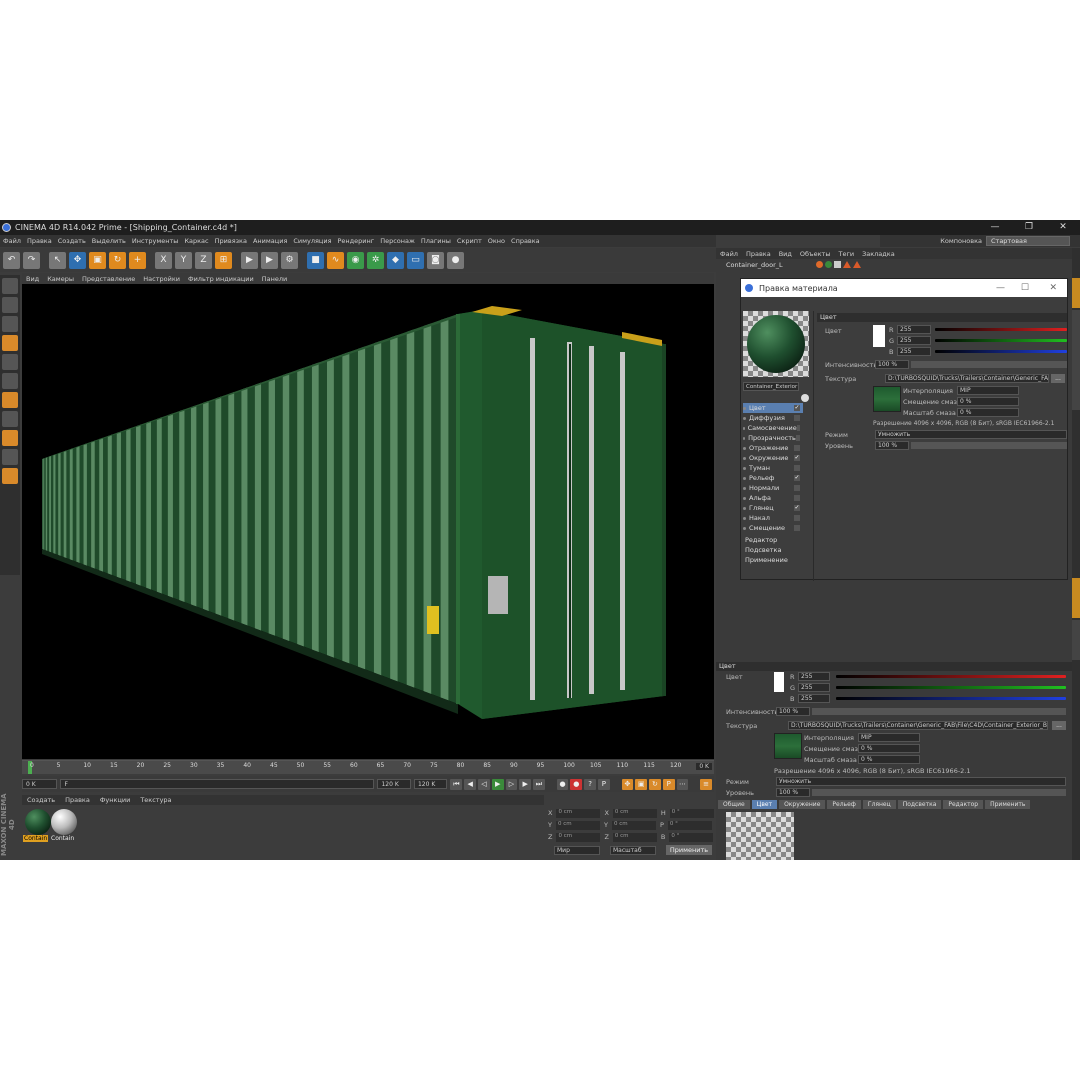 Image resolution: width=1080 pixels, height=1080 pixels. I want to click on attr-r-slider, so click(951, 676).